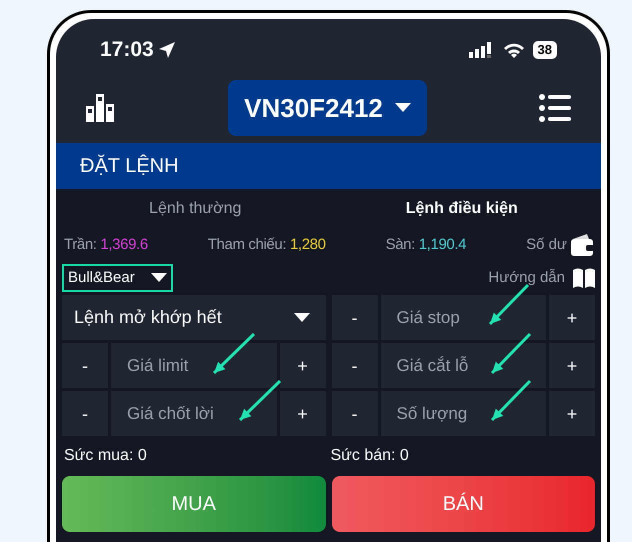 Image resolution: width=632 pixels, height=542 pixels. What do you see at coordinates (195, 209) in the screenshot?
I see `tab: Lệnh thường` at bounding box center [195, 209].